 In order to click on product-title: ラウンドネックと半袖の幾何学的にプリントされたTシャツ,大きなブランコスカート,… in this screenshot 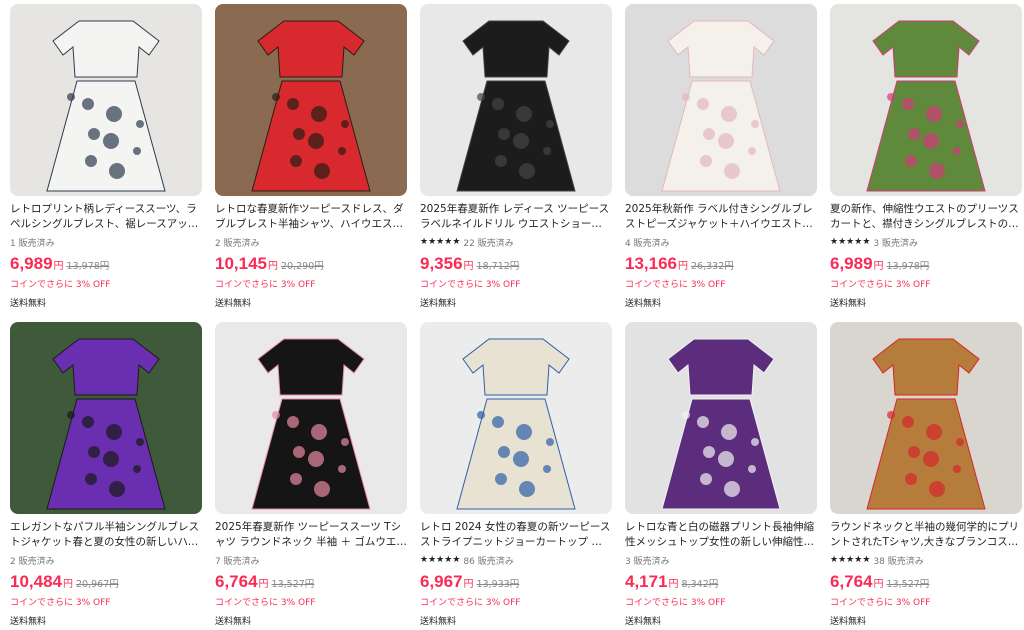, I will do `click(926, 535)`.